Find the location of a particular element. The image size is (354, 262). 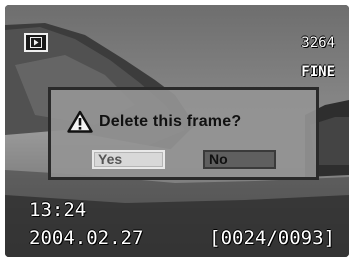

capture-date: 2004.02.27 is located at coordinates (86, 238).